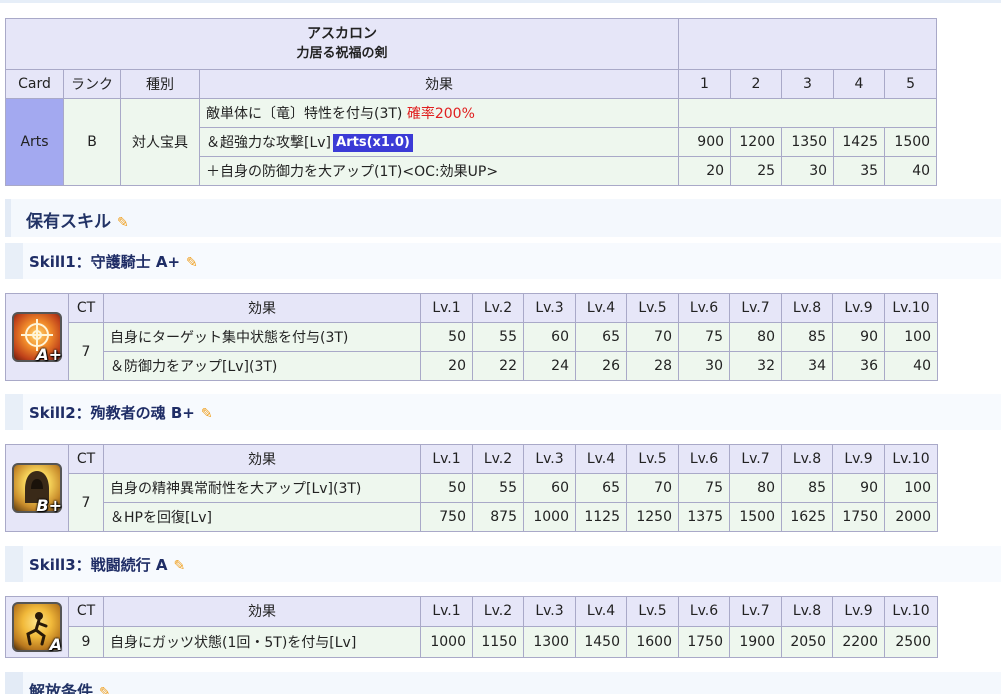 This screenshot has height=694, width=1001. I want to click on skill-value: 80, so click(755, 337).